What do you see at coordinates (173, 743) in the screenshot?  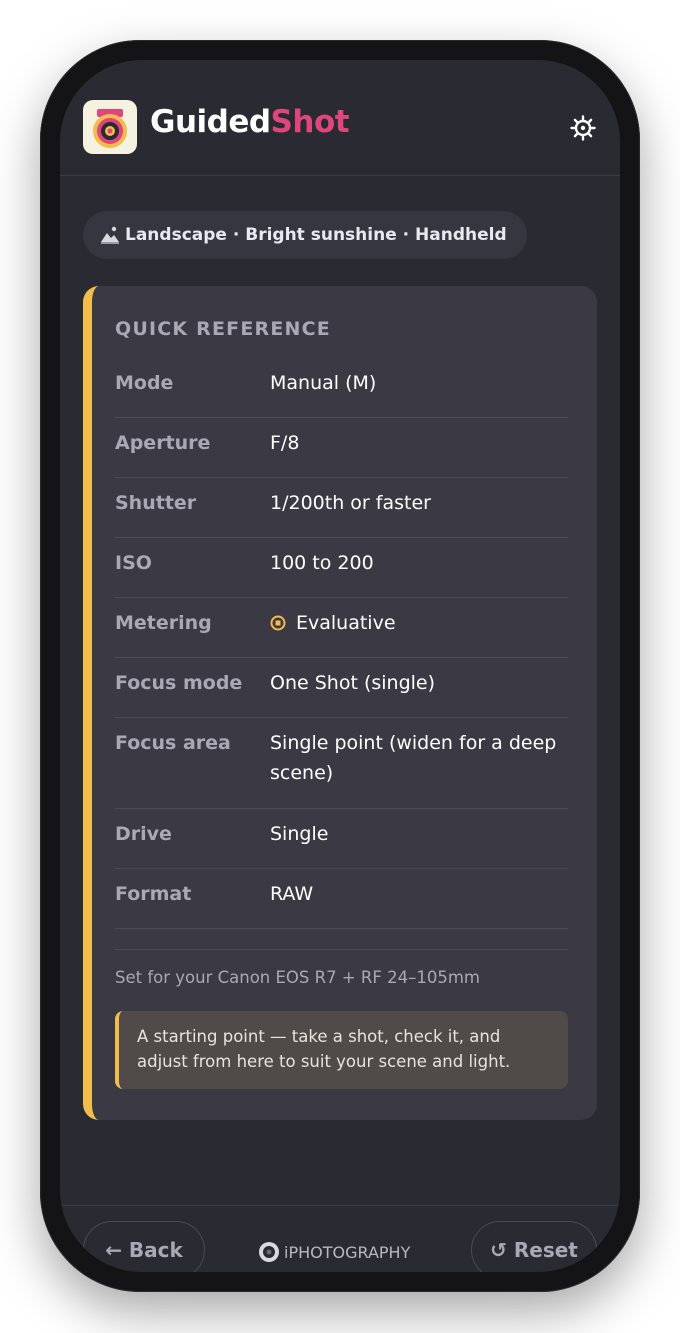 I see `setting-label: Focus area` at bounding box center [173, 743].